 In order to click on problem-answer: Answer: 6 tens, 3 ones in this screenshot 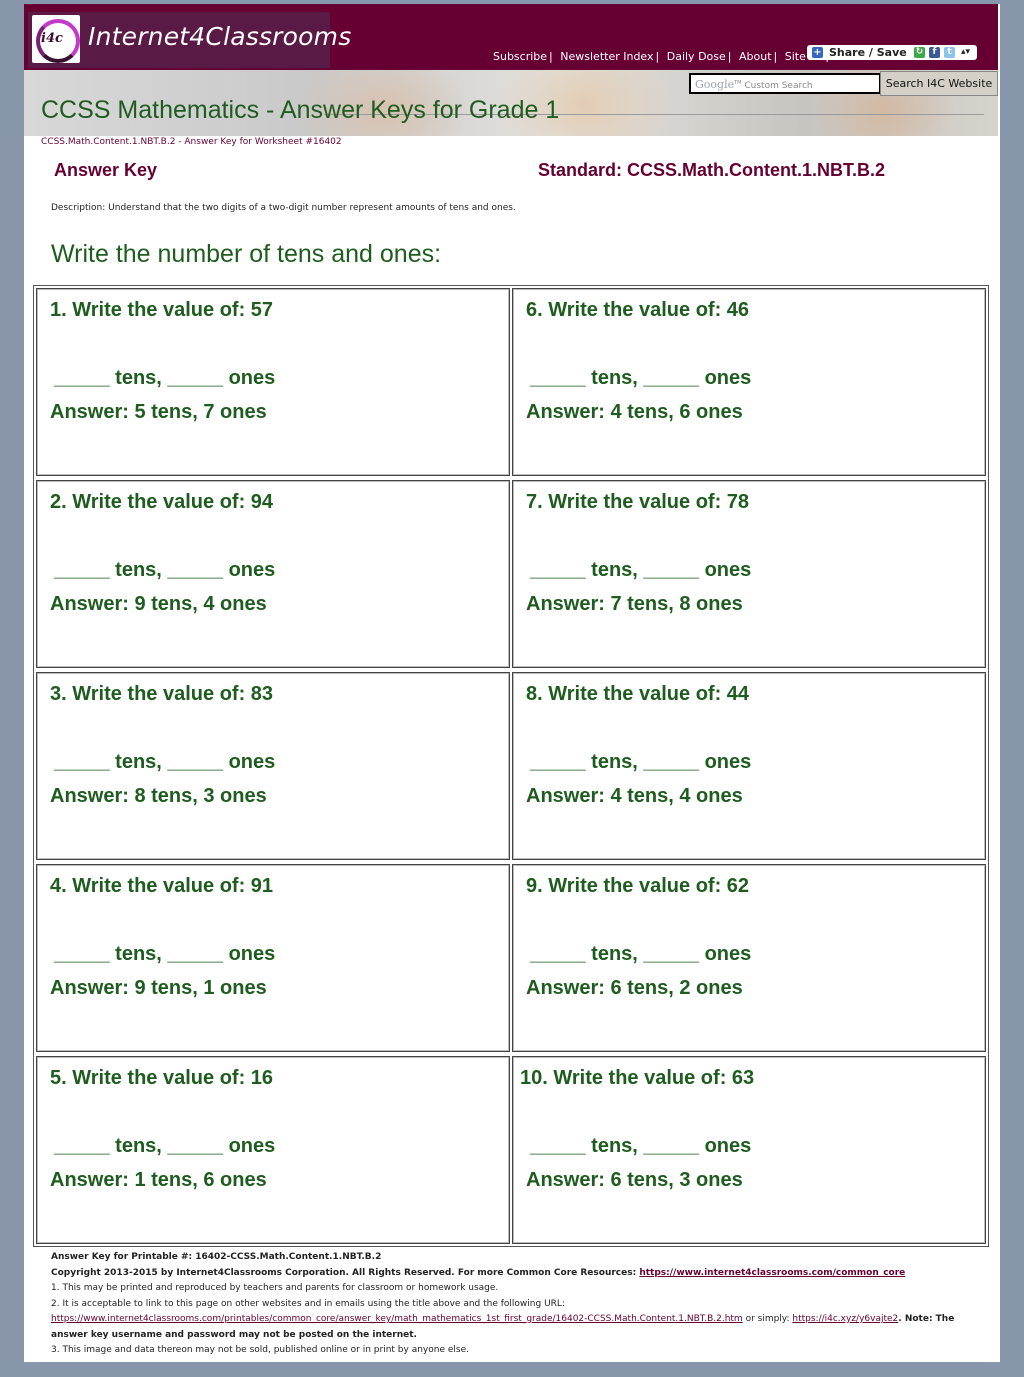, I will do `click(634, 1180)`.